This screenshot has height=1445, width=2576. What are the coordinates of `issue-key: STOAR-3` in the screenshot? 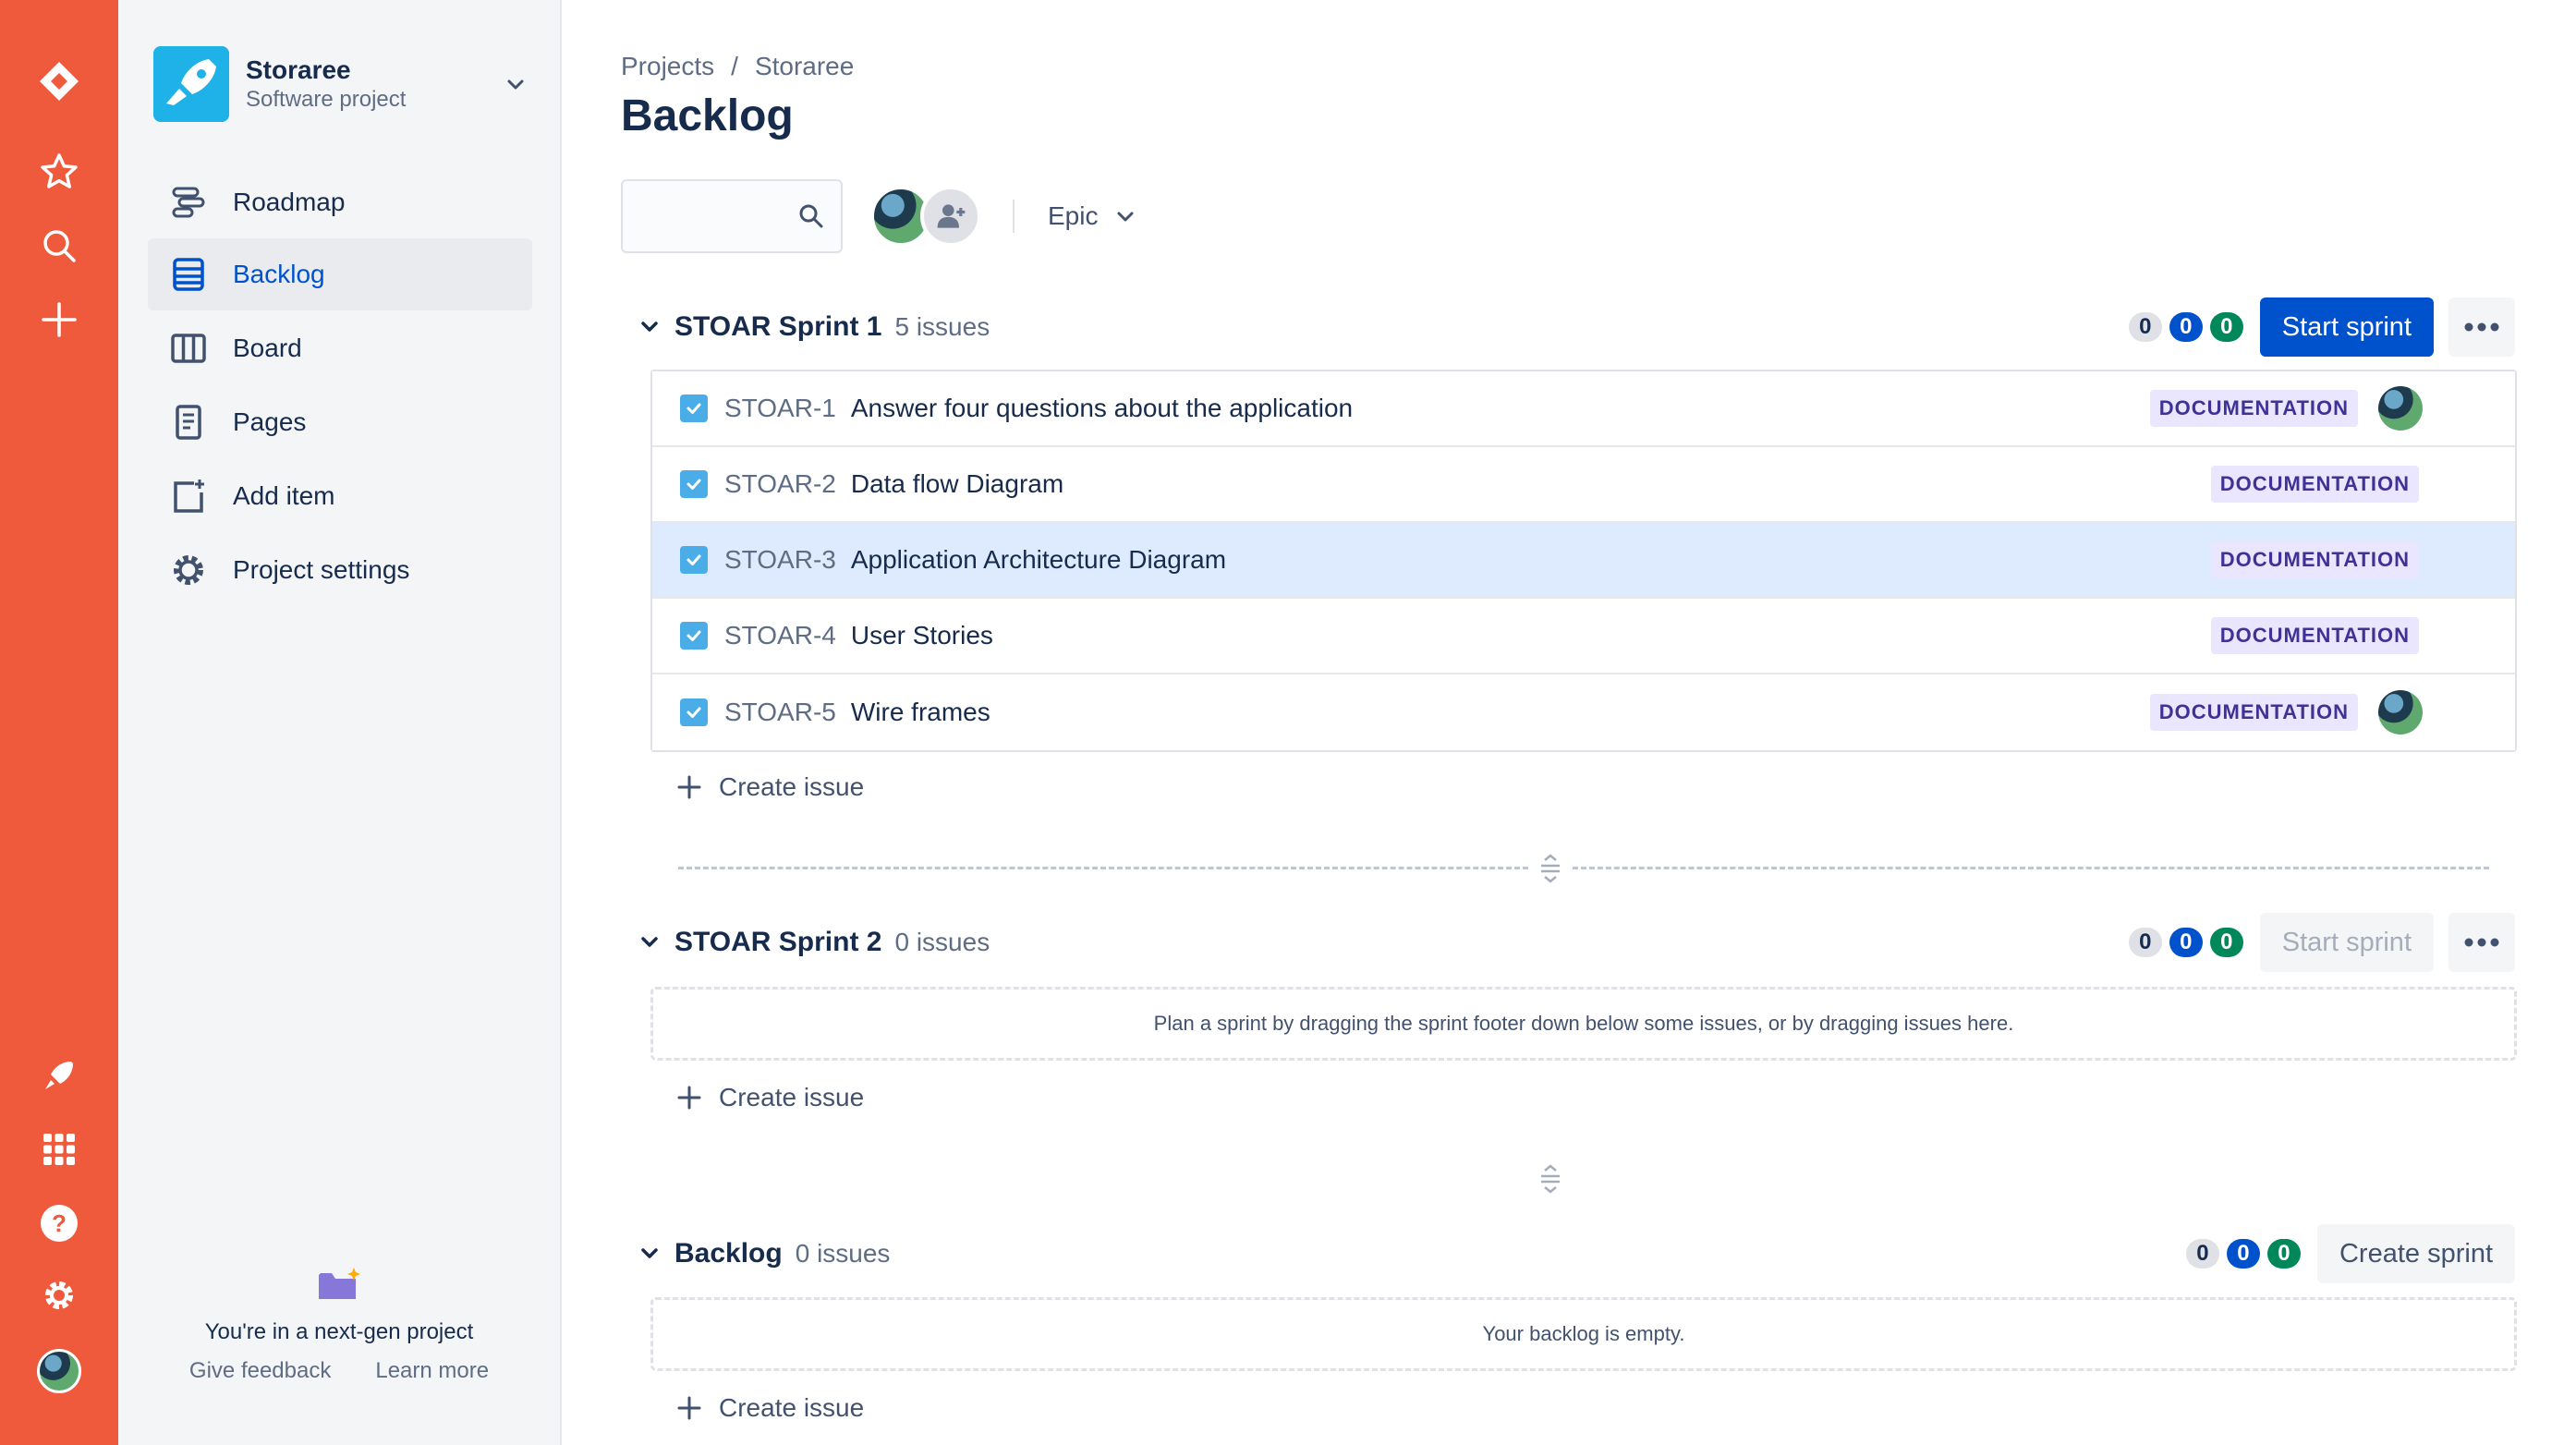 It's located at (780, 560).